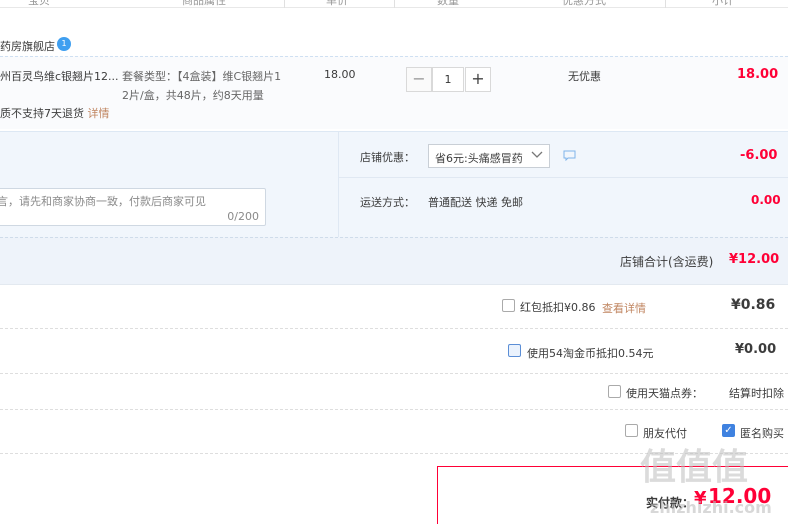 This screenshot has height=524, width=788. Describe the element at coordinates (711, 507) in the screenshot. I see `watermark-url: zhizhizhi.com` at that location.